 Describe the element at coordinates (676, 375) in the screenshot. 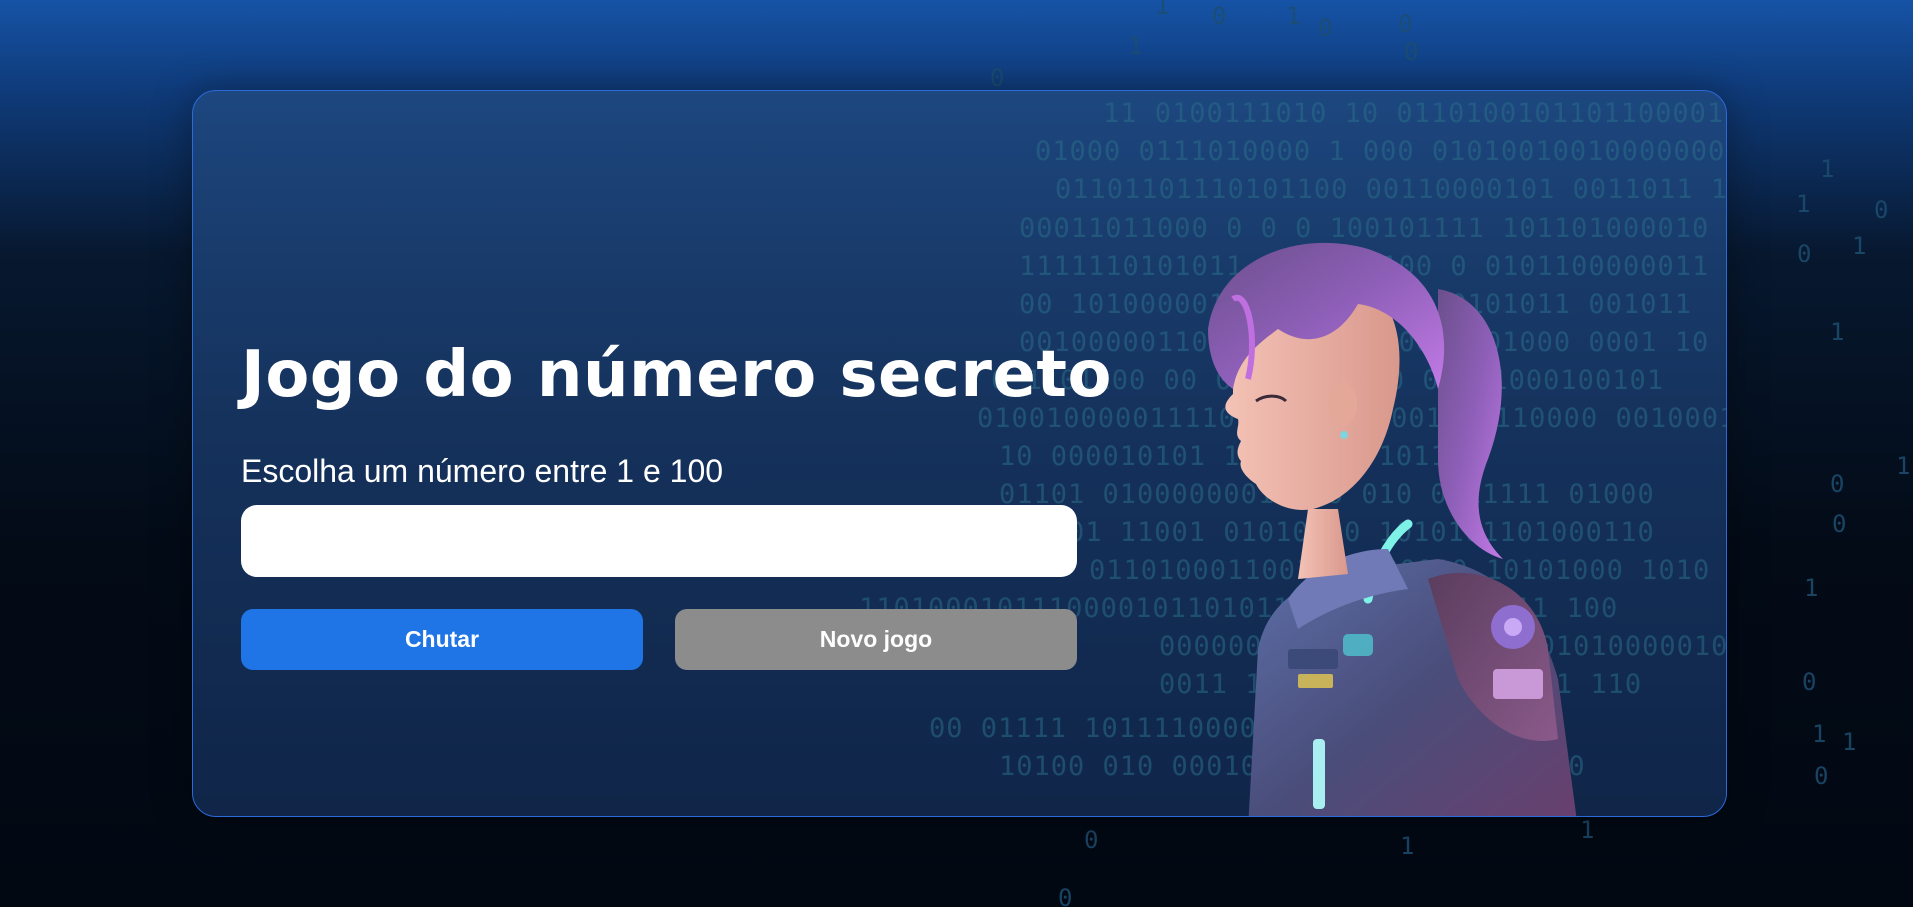

I see `page-title: Jogo do número secreto` at that location.